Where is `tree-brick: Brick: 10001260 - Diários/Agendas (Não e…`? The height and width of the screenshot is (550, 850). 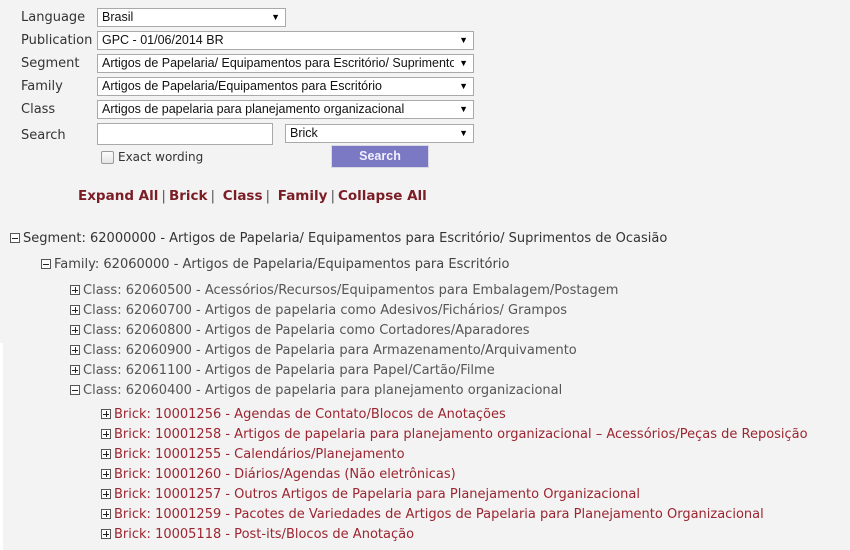 tree-brick: Brick: 10001260 - Diários/Agendas (Não e… is located at coordinates (278, 474).